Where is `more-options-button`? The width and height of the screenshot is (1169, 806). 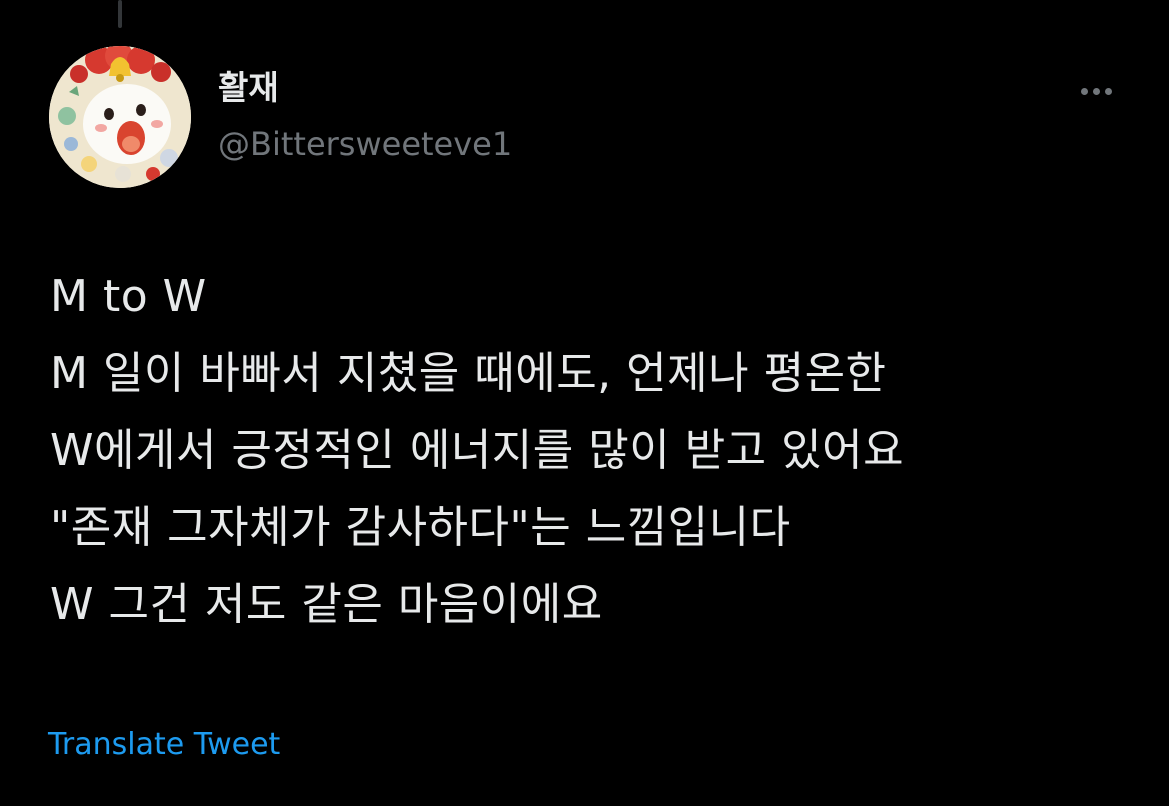
more-options-button is located at coordinates (1096, 91).